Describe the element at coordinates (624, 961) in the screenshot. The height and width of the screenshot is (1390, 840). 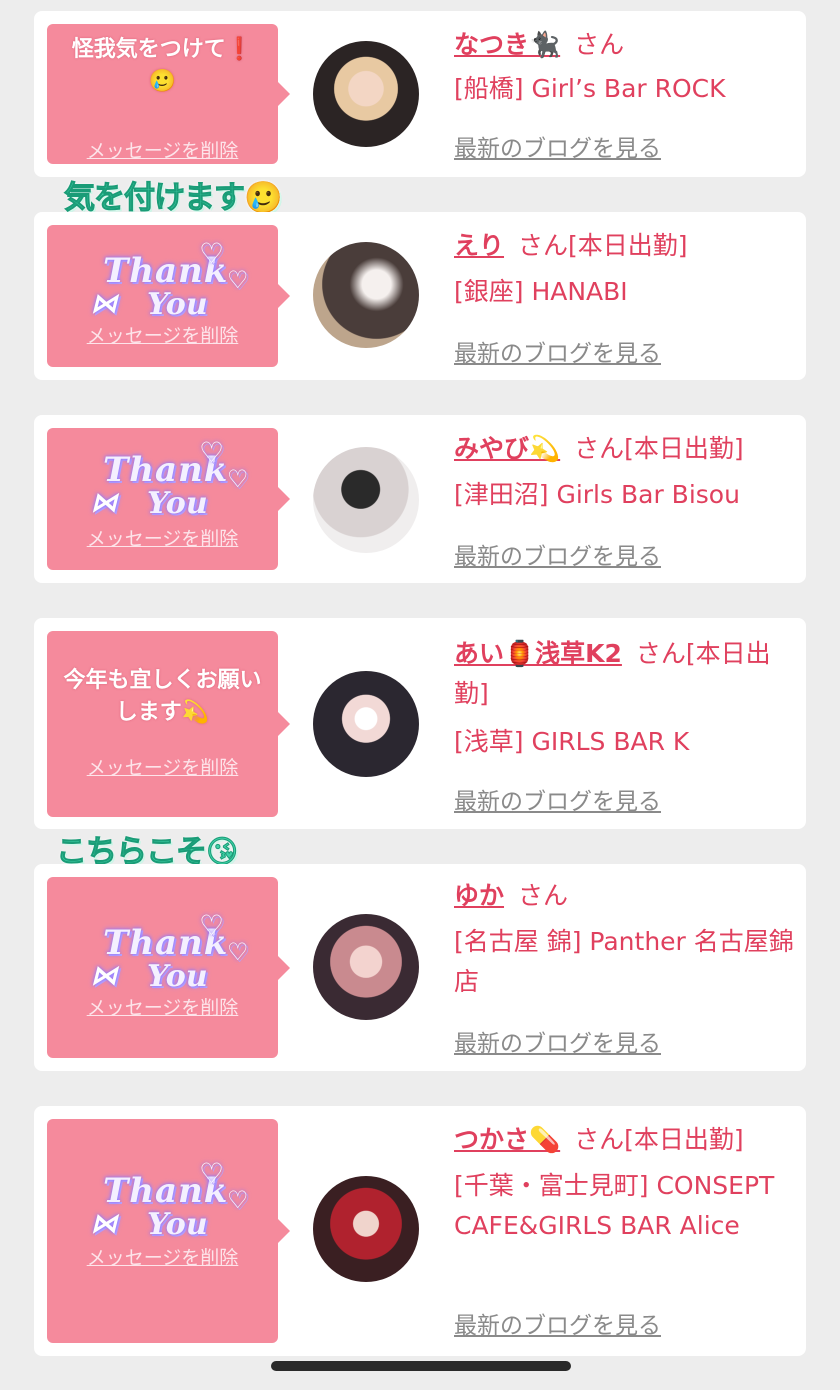
I see `shop-label: [名古屋 錦] Panther 名古屋錦店` at that location.